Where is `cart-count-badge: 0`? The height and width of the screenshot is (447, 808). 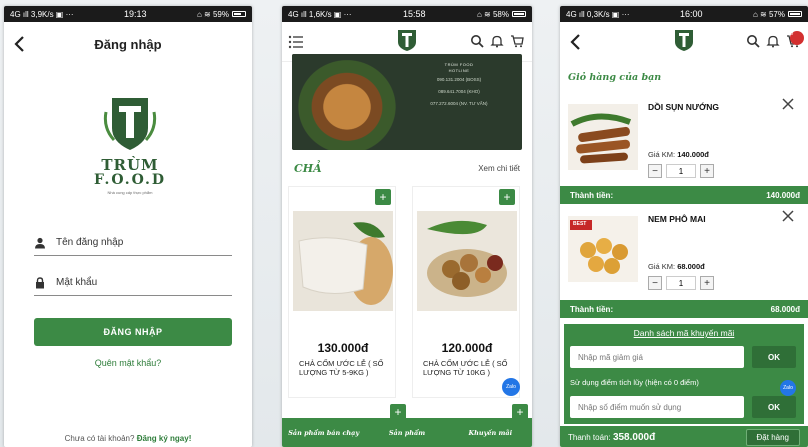
cart-count-badge: 0 is located at coordinates (797, 38).